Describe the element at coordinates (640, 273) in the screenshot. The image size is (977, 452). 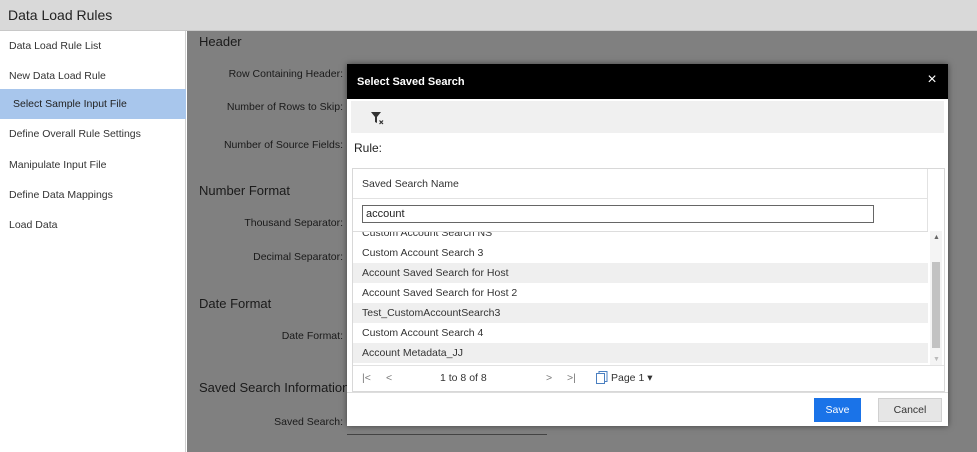
I see `table-row: Account Saved Search for Host` at that location.